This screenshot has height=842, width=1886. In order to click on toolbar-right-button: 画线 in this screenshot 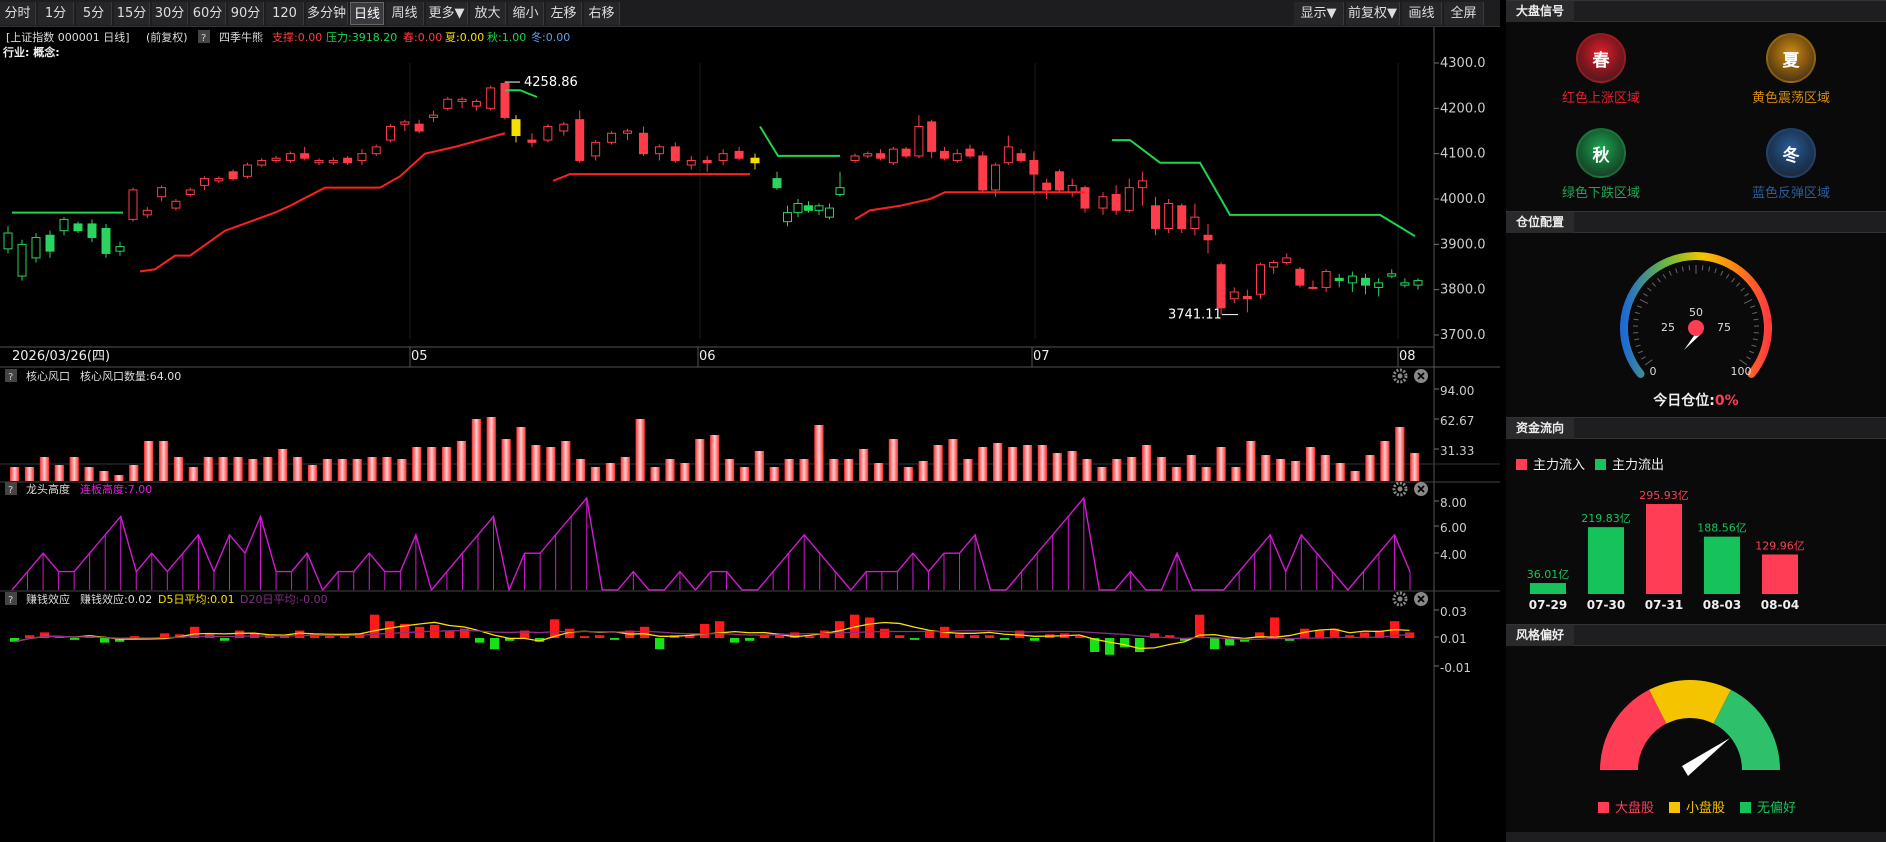, I will do `click(1422, 13)`.